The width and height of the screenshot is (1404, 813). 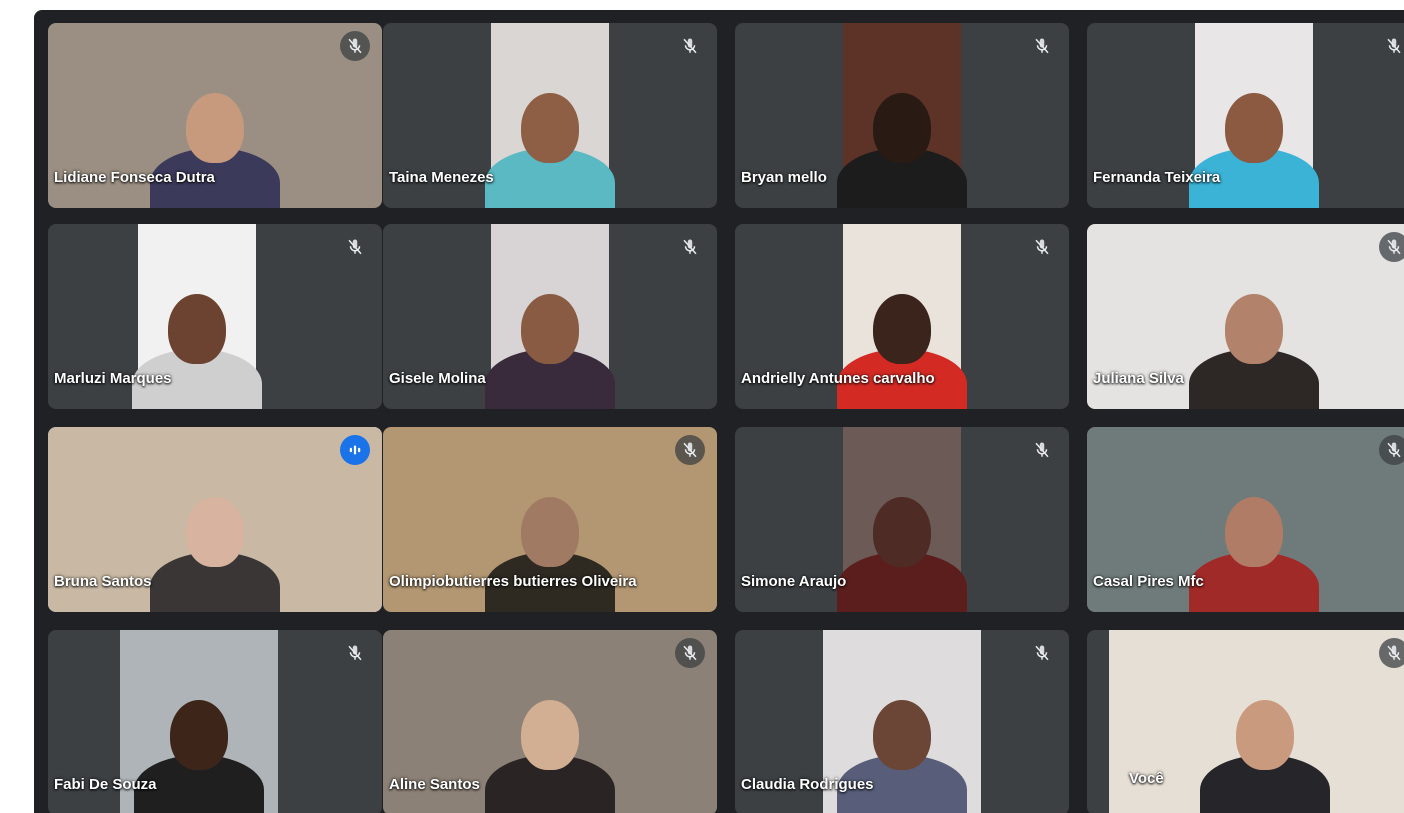 What do you see at coordinates (434, 784) in the screenshot?
I see `participant-name: Aline Santos` at bounding box center [434, 784].